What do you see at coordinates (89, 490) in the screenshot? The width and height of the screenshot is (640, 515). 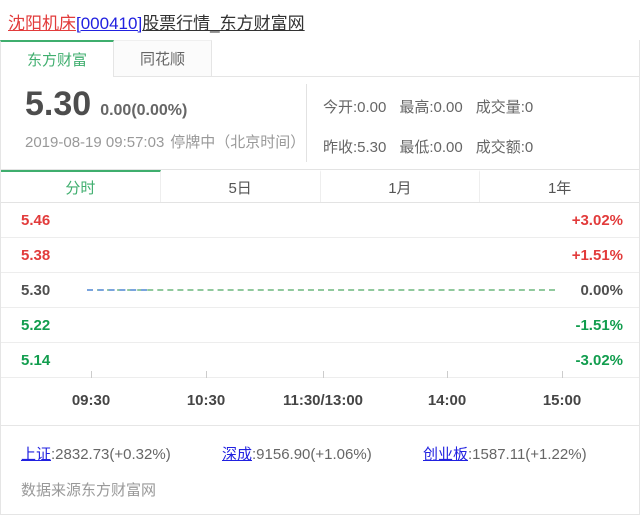 I see `data-source-note: 数据来源东方财富网` at bounding box center [89, 490].